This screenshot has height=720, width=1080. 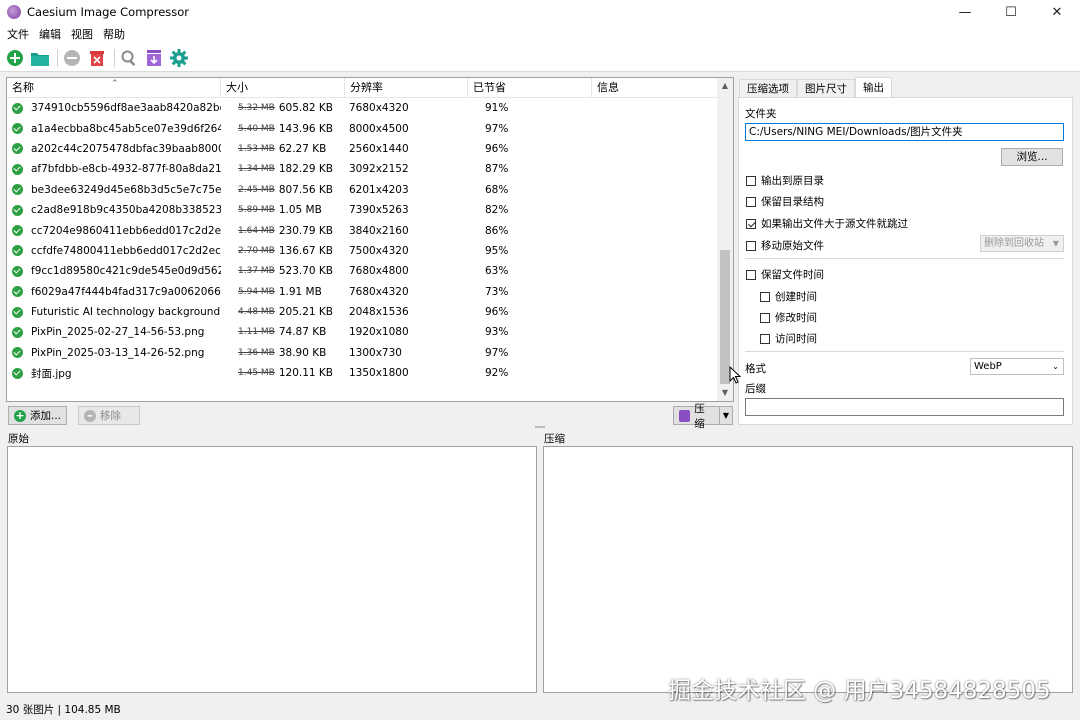 What do you see at coordinates (72, 58) in the screenshot?
I see `remove-icon` at bounding box center [72, 58].